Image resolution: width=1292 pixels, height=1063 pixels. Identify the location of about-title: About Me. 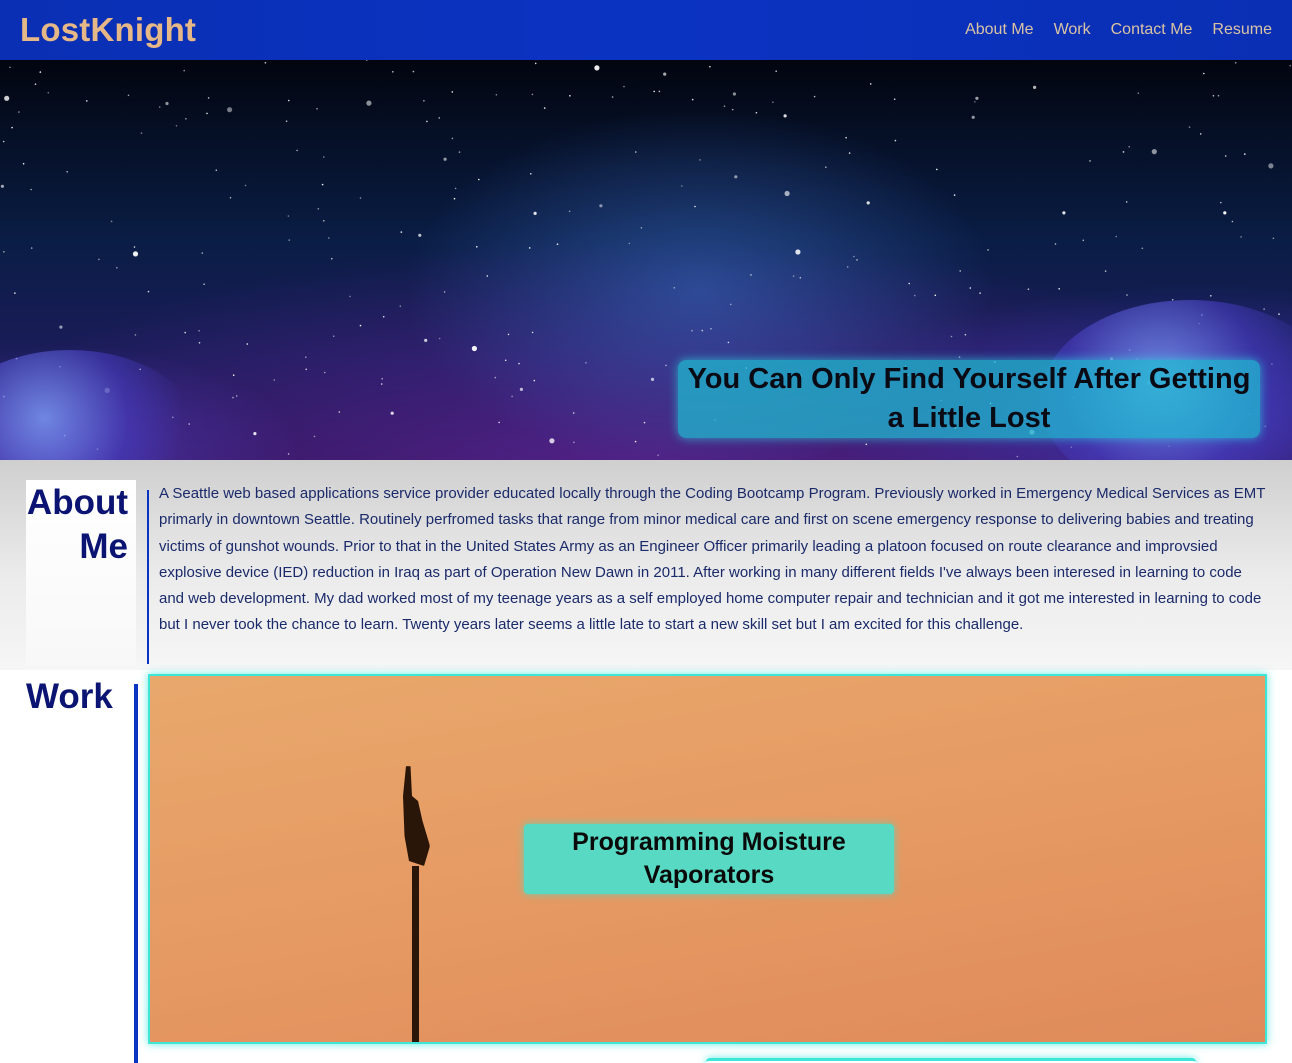
(77, 524).